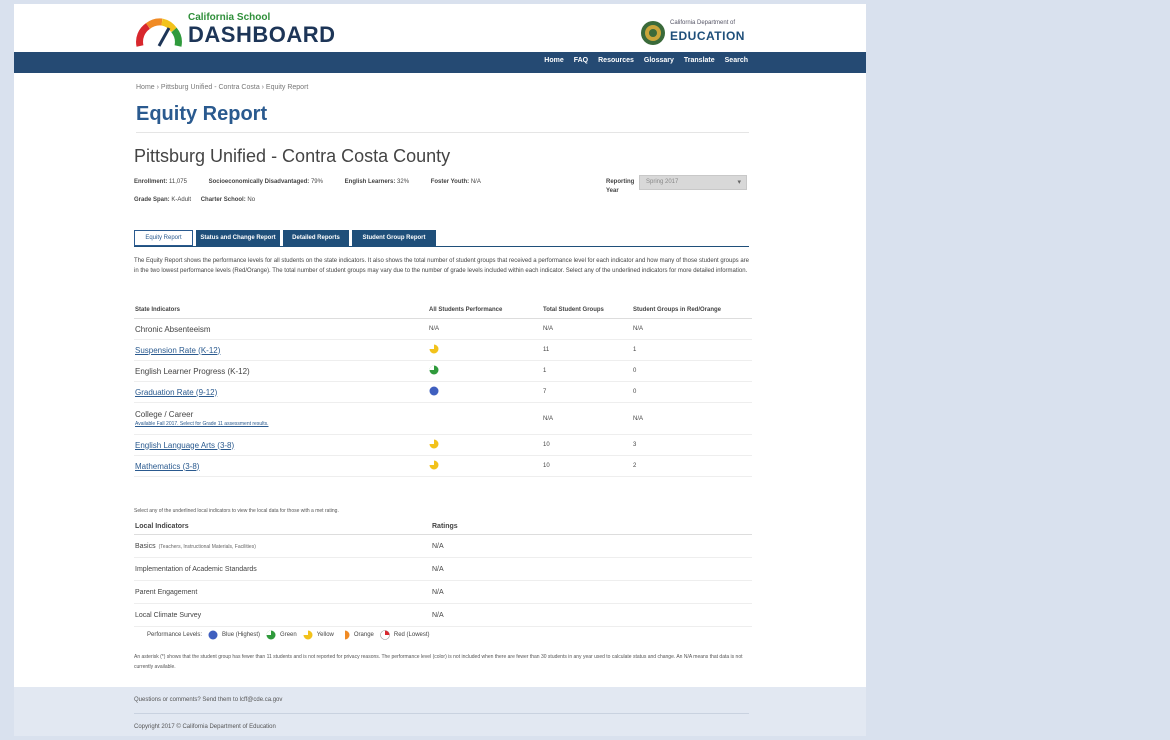 The width and height of the screenshot is (1170, 740). I want to click on el-fact: English Learners: 32%, so click(382, 182).